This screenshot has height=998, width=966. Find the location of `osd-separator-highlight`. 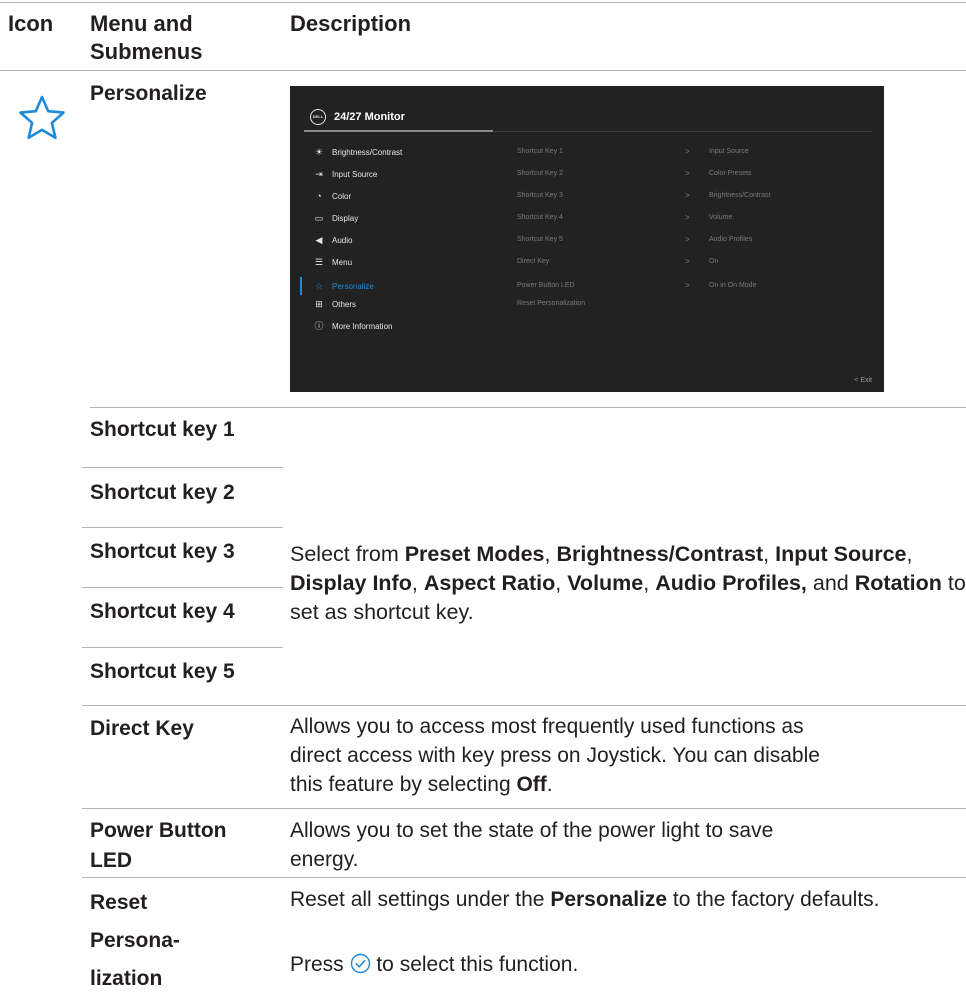

osd-separator-highlight is located at coordinates (398, 131).